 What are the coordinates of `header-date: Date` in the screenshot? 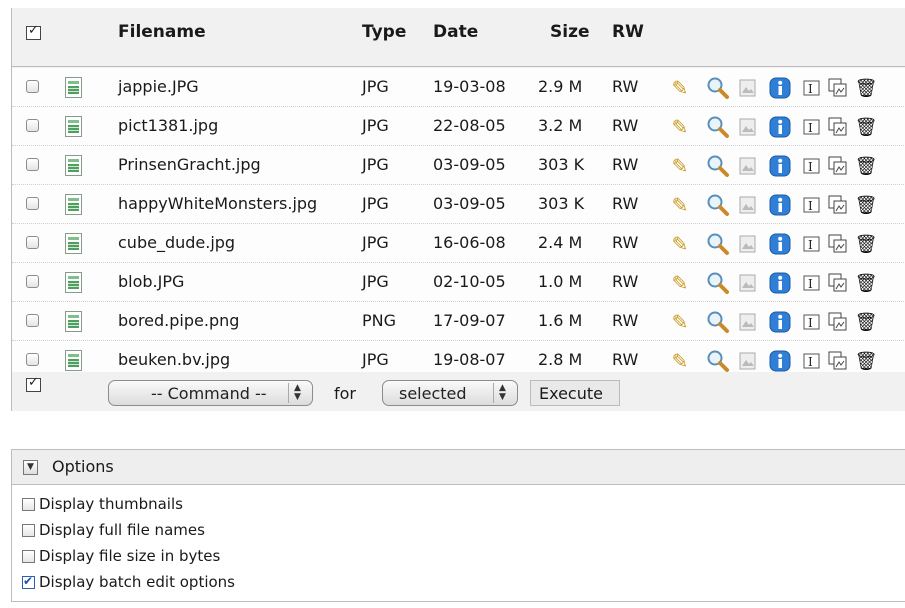 It's located at (455, 32).